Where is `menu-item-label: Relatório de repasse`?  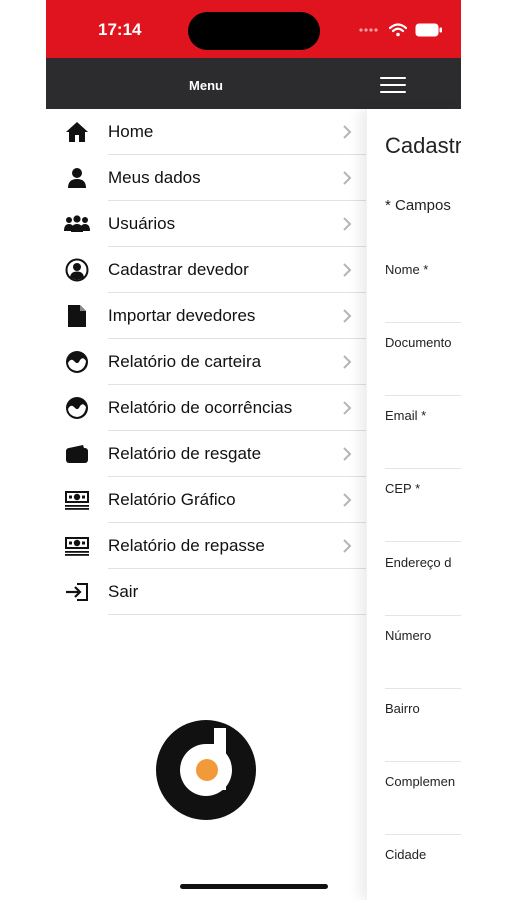
menu-item-label: Relatório de repasse is located at coordinates (186, 545).